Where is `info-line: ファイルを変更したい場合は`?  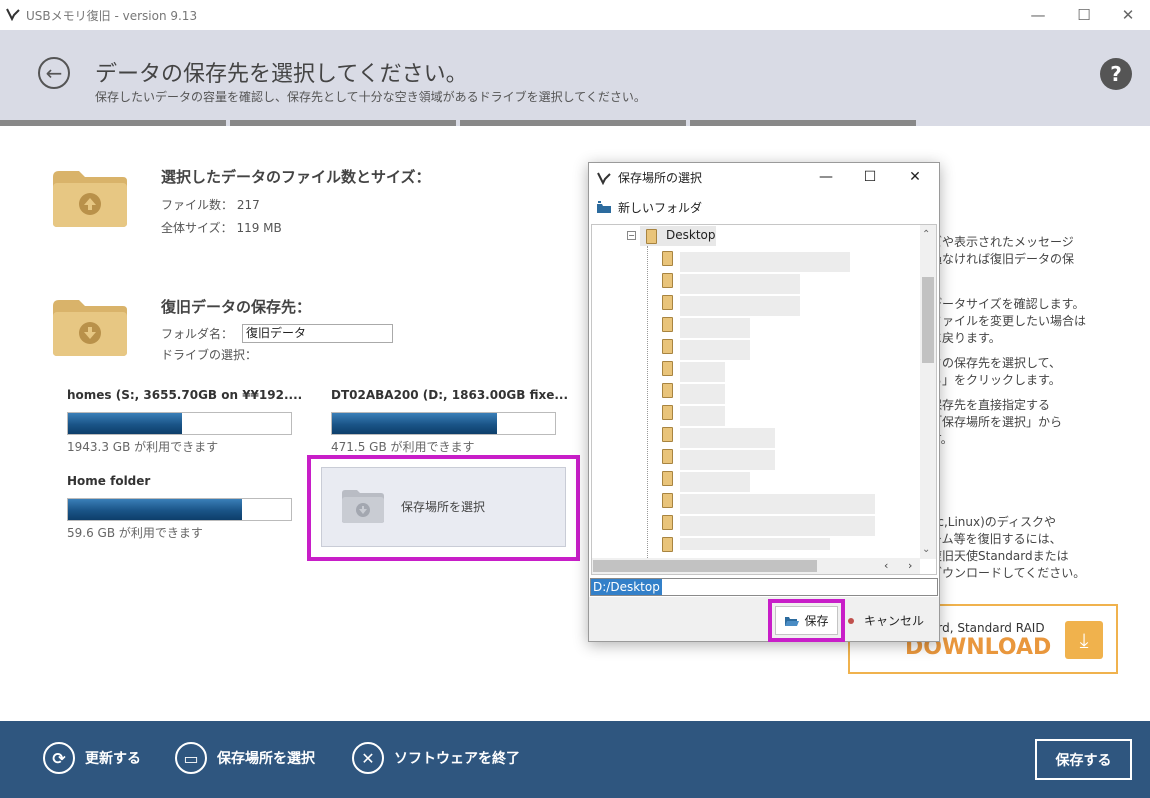
info-line: ファイルを変更したい場合は is located at coordinates (1008, 321).